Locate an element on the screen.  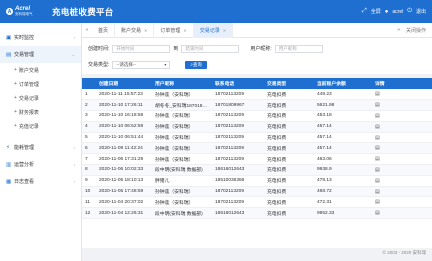
table-cell: 9938.9 is located at coordinates (324, 170).